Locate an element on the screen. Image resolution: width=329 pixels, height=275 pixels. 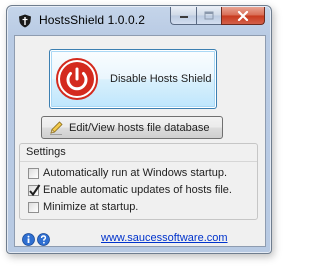
checkbox-label: Automatically run at Windows startup. is located at coordinates (135, 173).